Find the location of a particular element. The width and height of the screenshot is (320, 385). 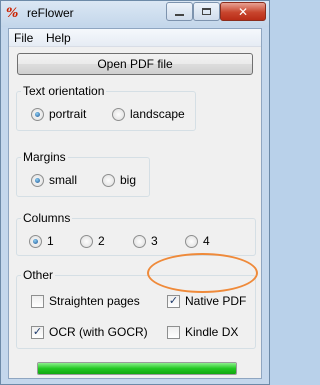

native-pdf-option: ✓ Native PDF is located at coordinates (206, 301).